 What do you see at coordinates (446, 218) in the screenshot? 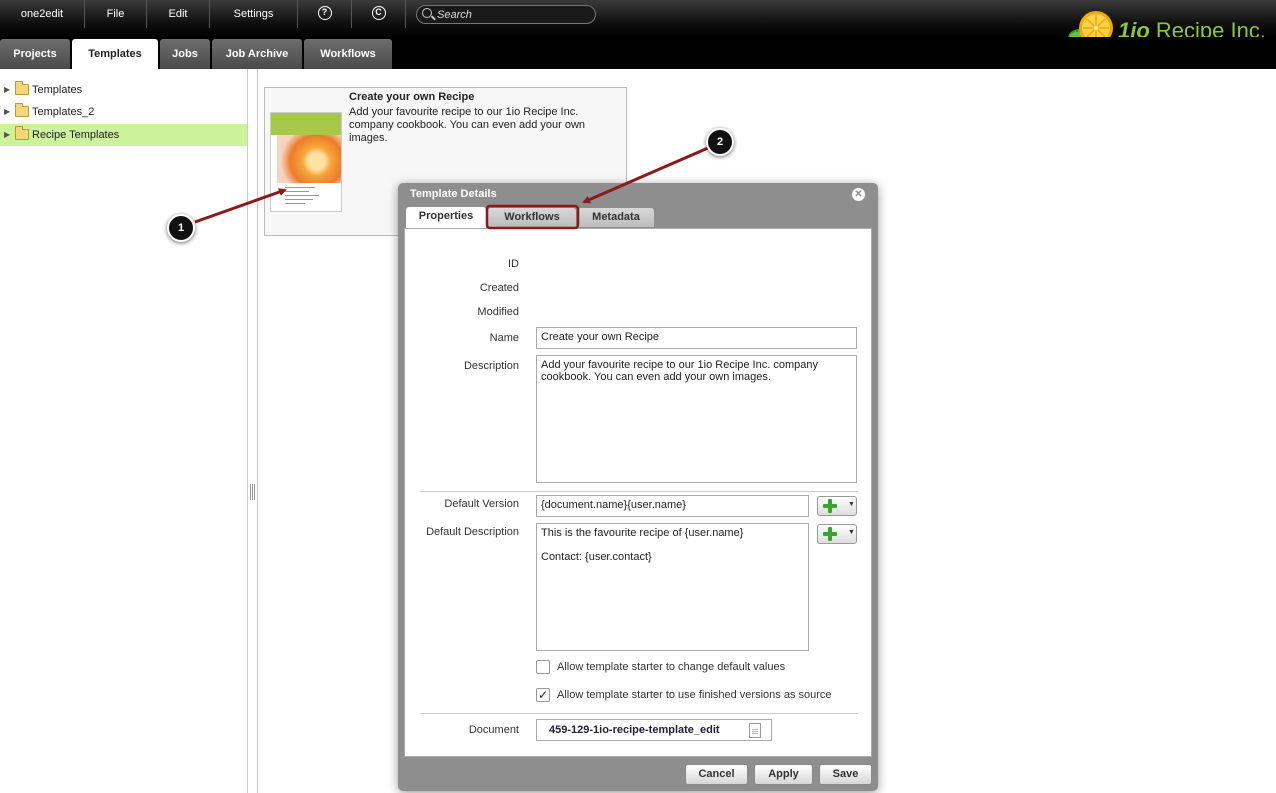
I see `dialog-tab-properties: Properties` at bounding box center [446, 218].